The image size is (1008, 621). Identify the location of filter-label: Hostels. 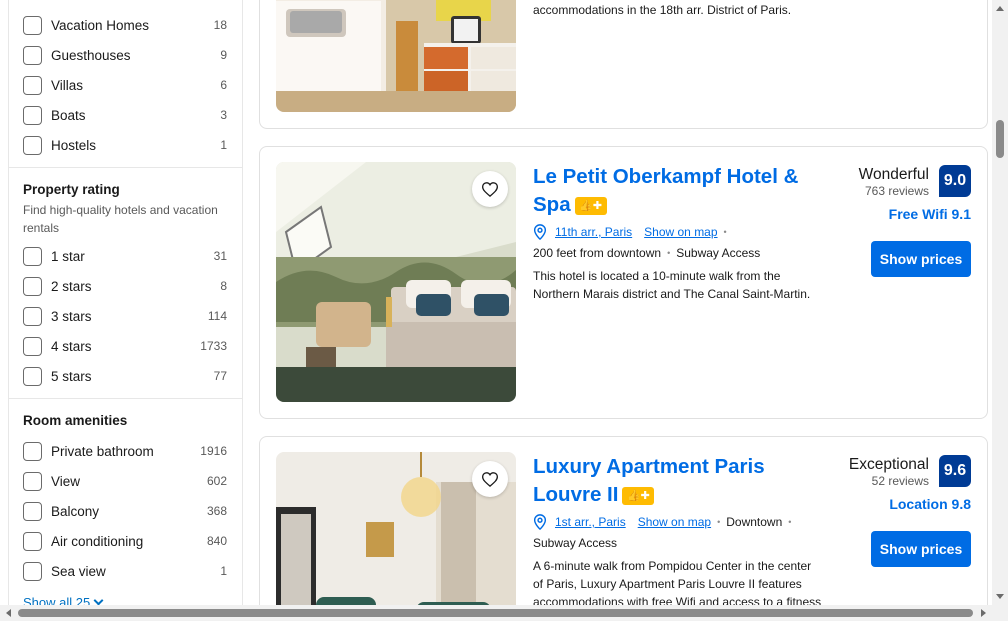
(74, 145).